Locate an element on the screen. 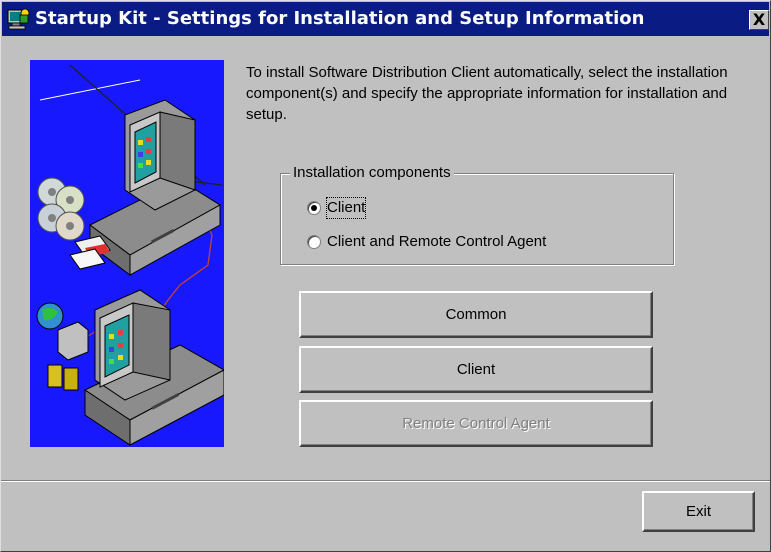 Image resolution: width=771 pixels, height=552 pixels. radio-selected-indicator is located at coordinates (314, 208).